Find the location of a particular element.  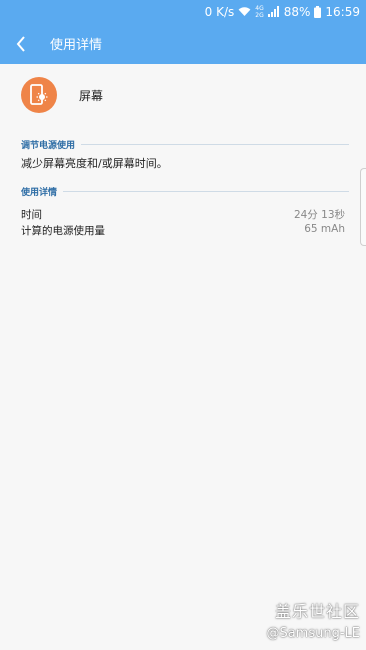

watermark-handle: @Samsung-LE is located at coordinates (313, 633).